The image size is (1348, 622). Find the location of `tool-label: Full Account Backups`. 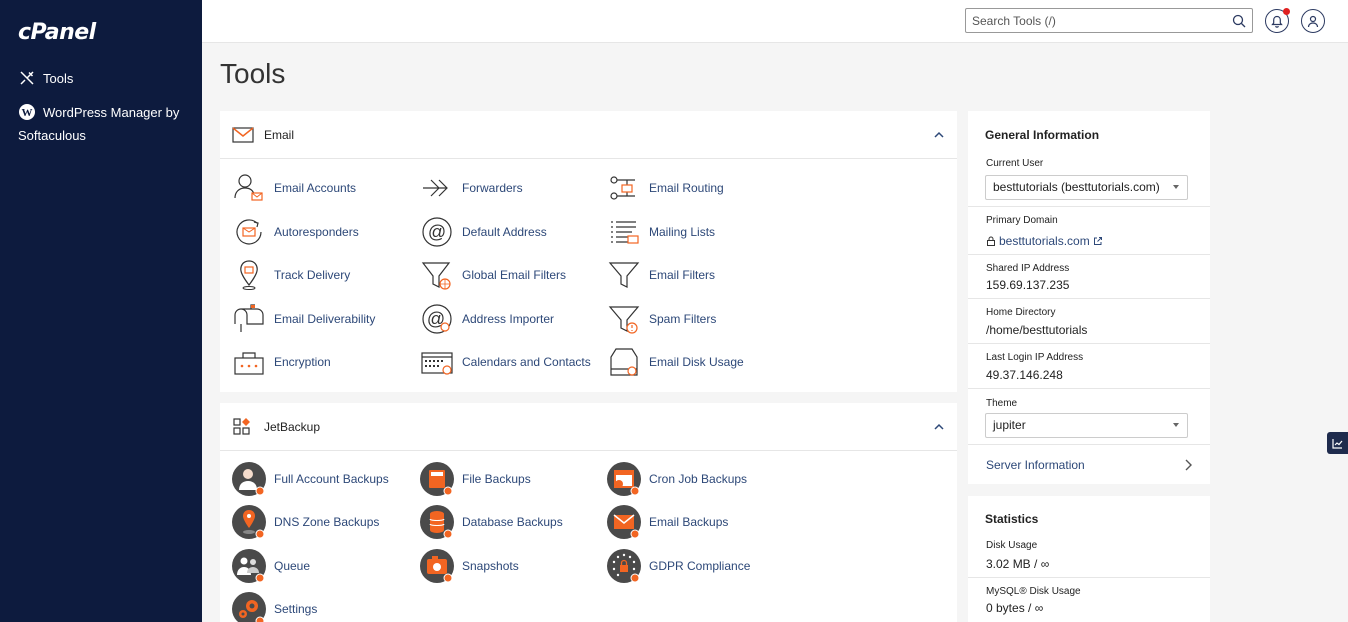

tool-label: Full Account Backups is located at coordinates (331, 479).